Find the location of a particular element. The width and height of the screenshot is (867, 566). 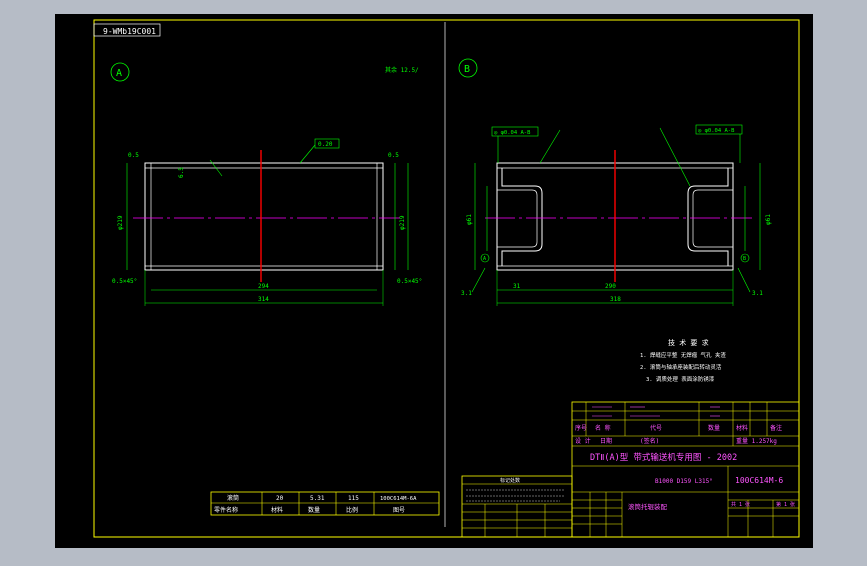

datum-b-right: B is located at coordinates (744, 259).